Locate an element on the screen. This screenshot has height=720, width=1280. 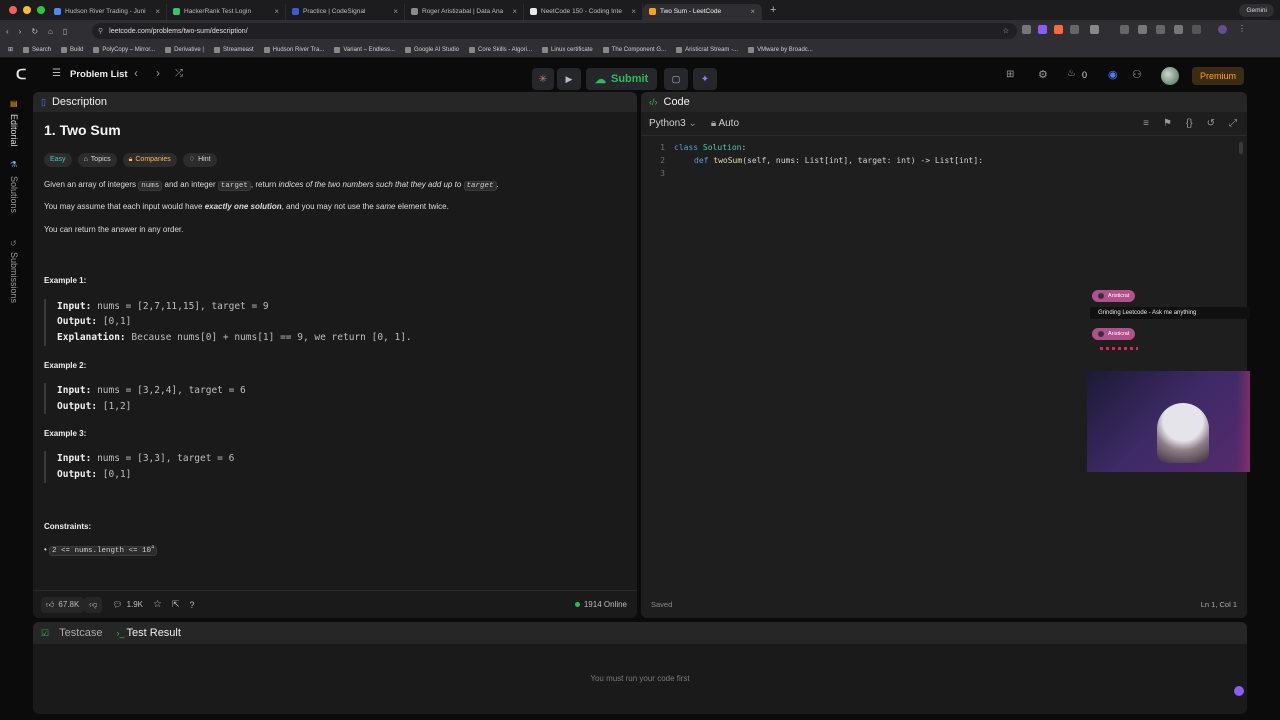
bookmark-item: Google AI Studio is located at coordinates (431, 49).